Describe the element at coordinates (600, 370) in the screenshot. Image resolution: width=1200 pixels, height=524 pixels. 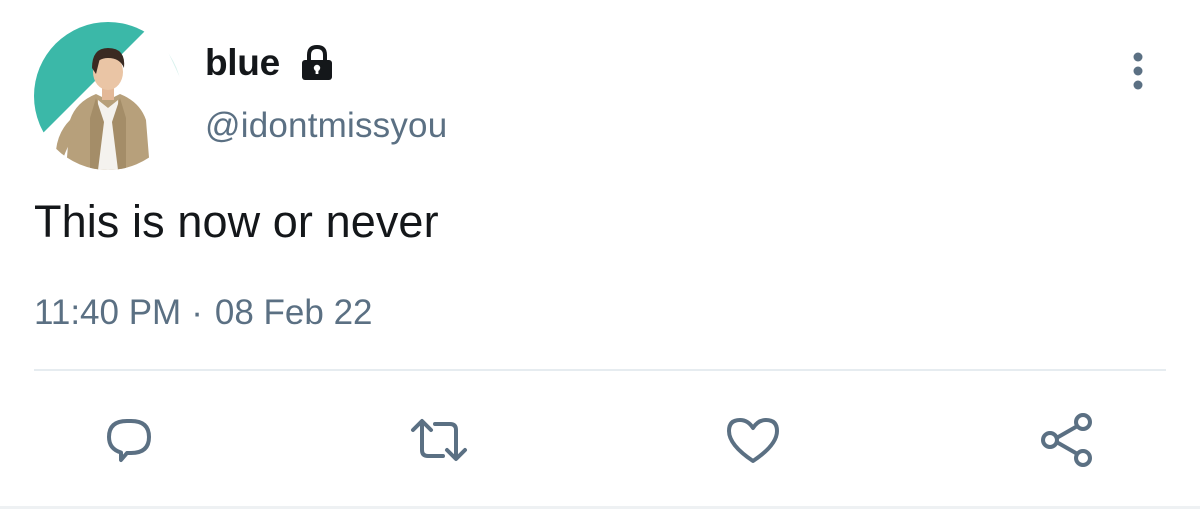
I see `divider` at that location.